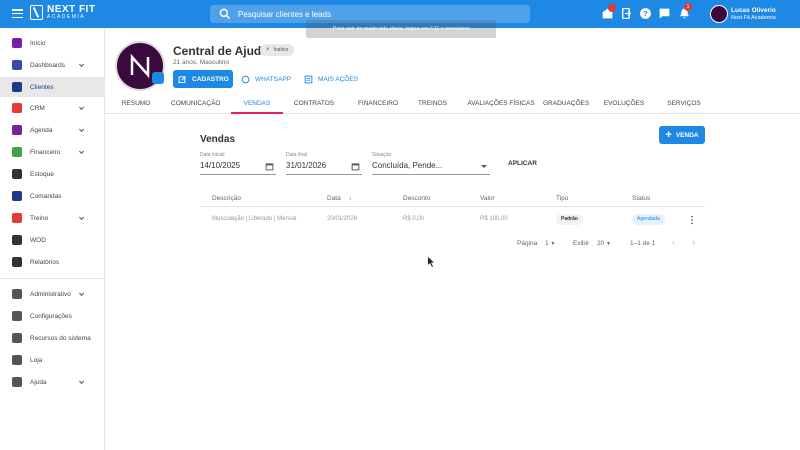 The width and height of the screenshot is (800, 450). Describe the element at coordinates (17, 382) in the screenshot. I see `help-icon` at that location.